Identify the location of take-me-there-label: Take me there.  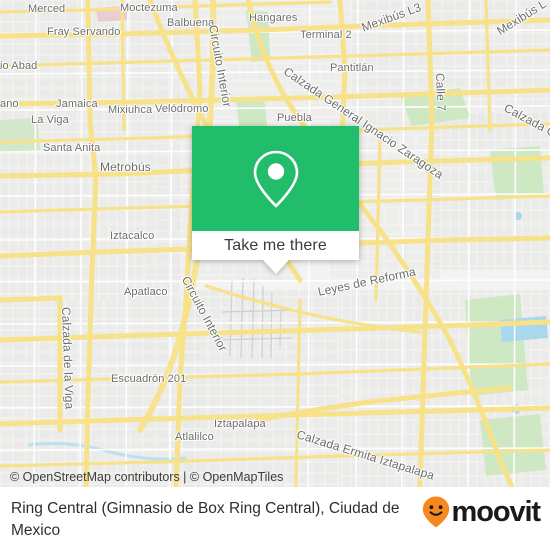
(275, 245).